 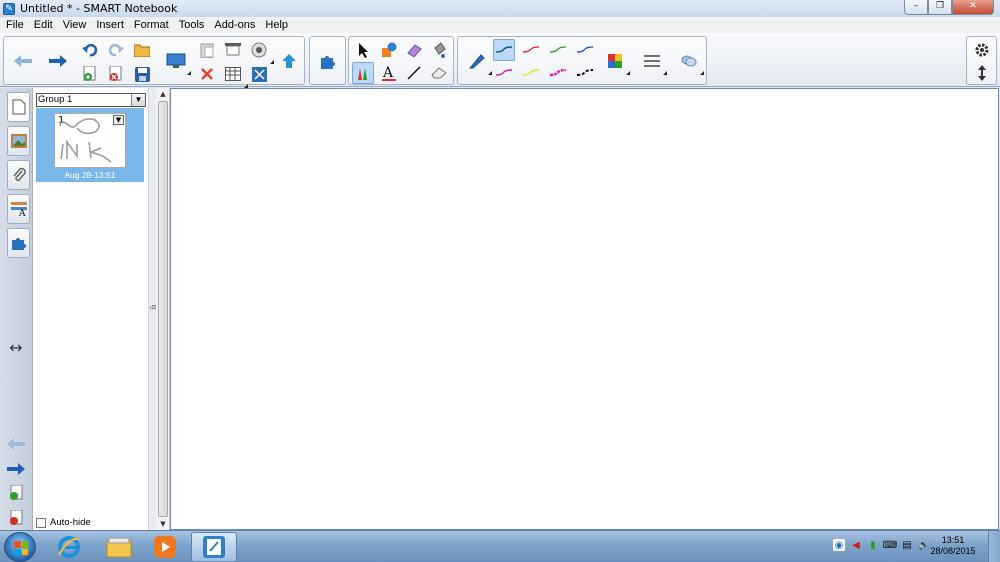 I want to click on color-palette-icon, so click(x=617, y=62).